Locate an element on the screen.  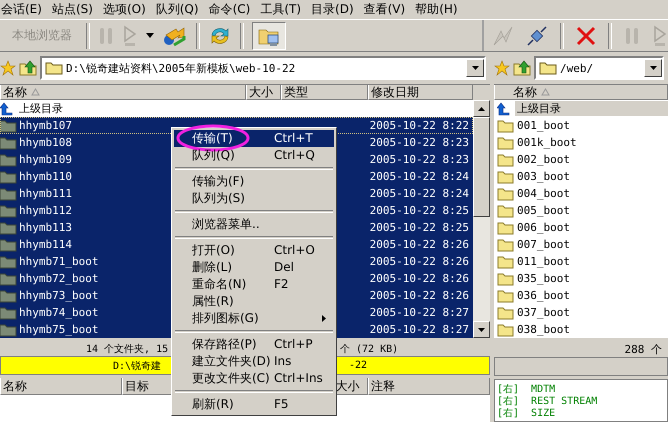
file-name: hhymb109 is located at coordinates (45, 159).